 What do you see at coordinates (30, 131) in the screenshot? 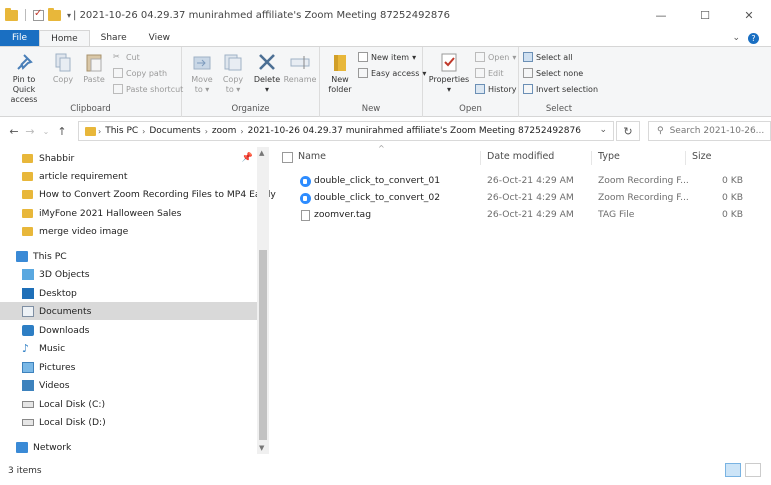
I see `forward-arrow-icon: →` at bounding box center [30, 131].